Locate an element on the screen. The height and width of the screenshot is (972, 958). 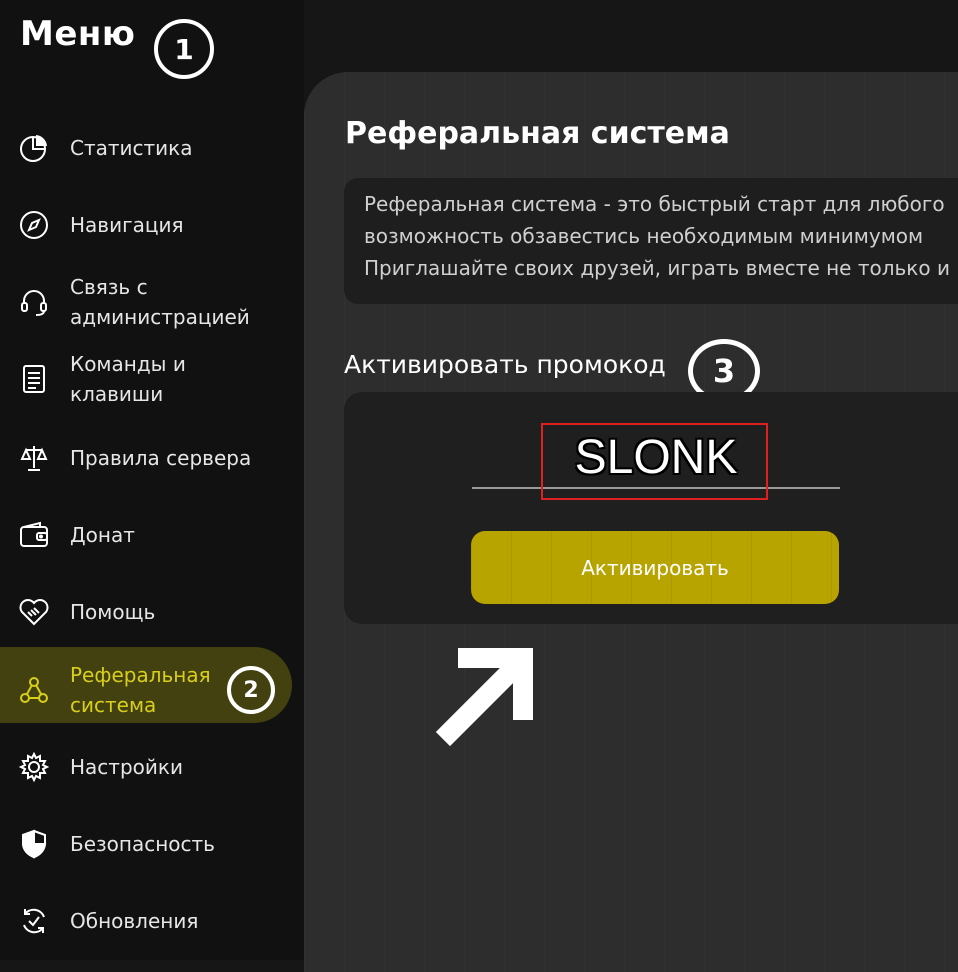
refresh-check-icon is located at coordinates (34, 921).